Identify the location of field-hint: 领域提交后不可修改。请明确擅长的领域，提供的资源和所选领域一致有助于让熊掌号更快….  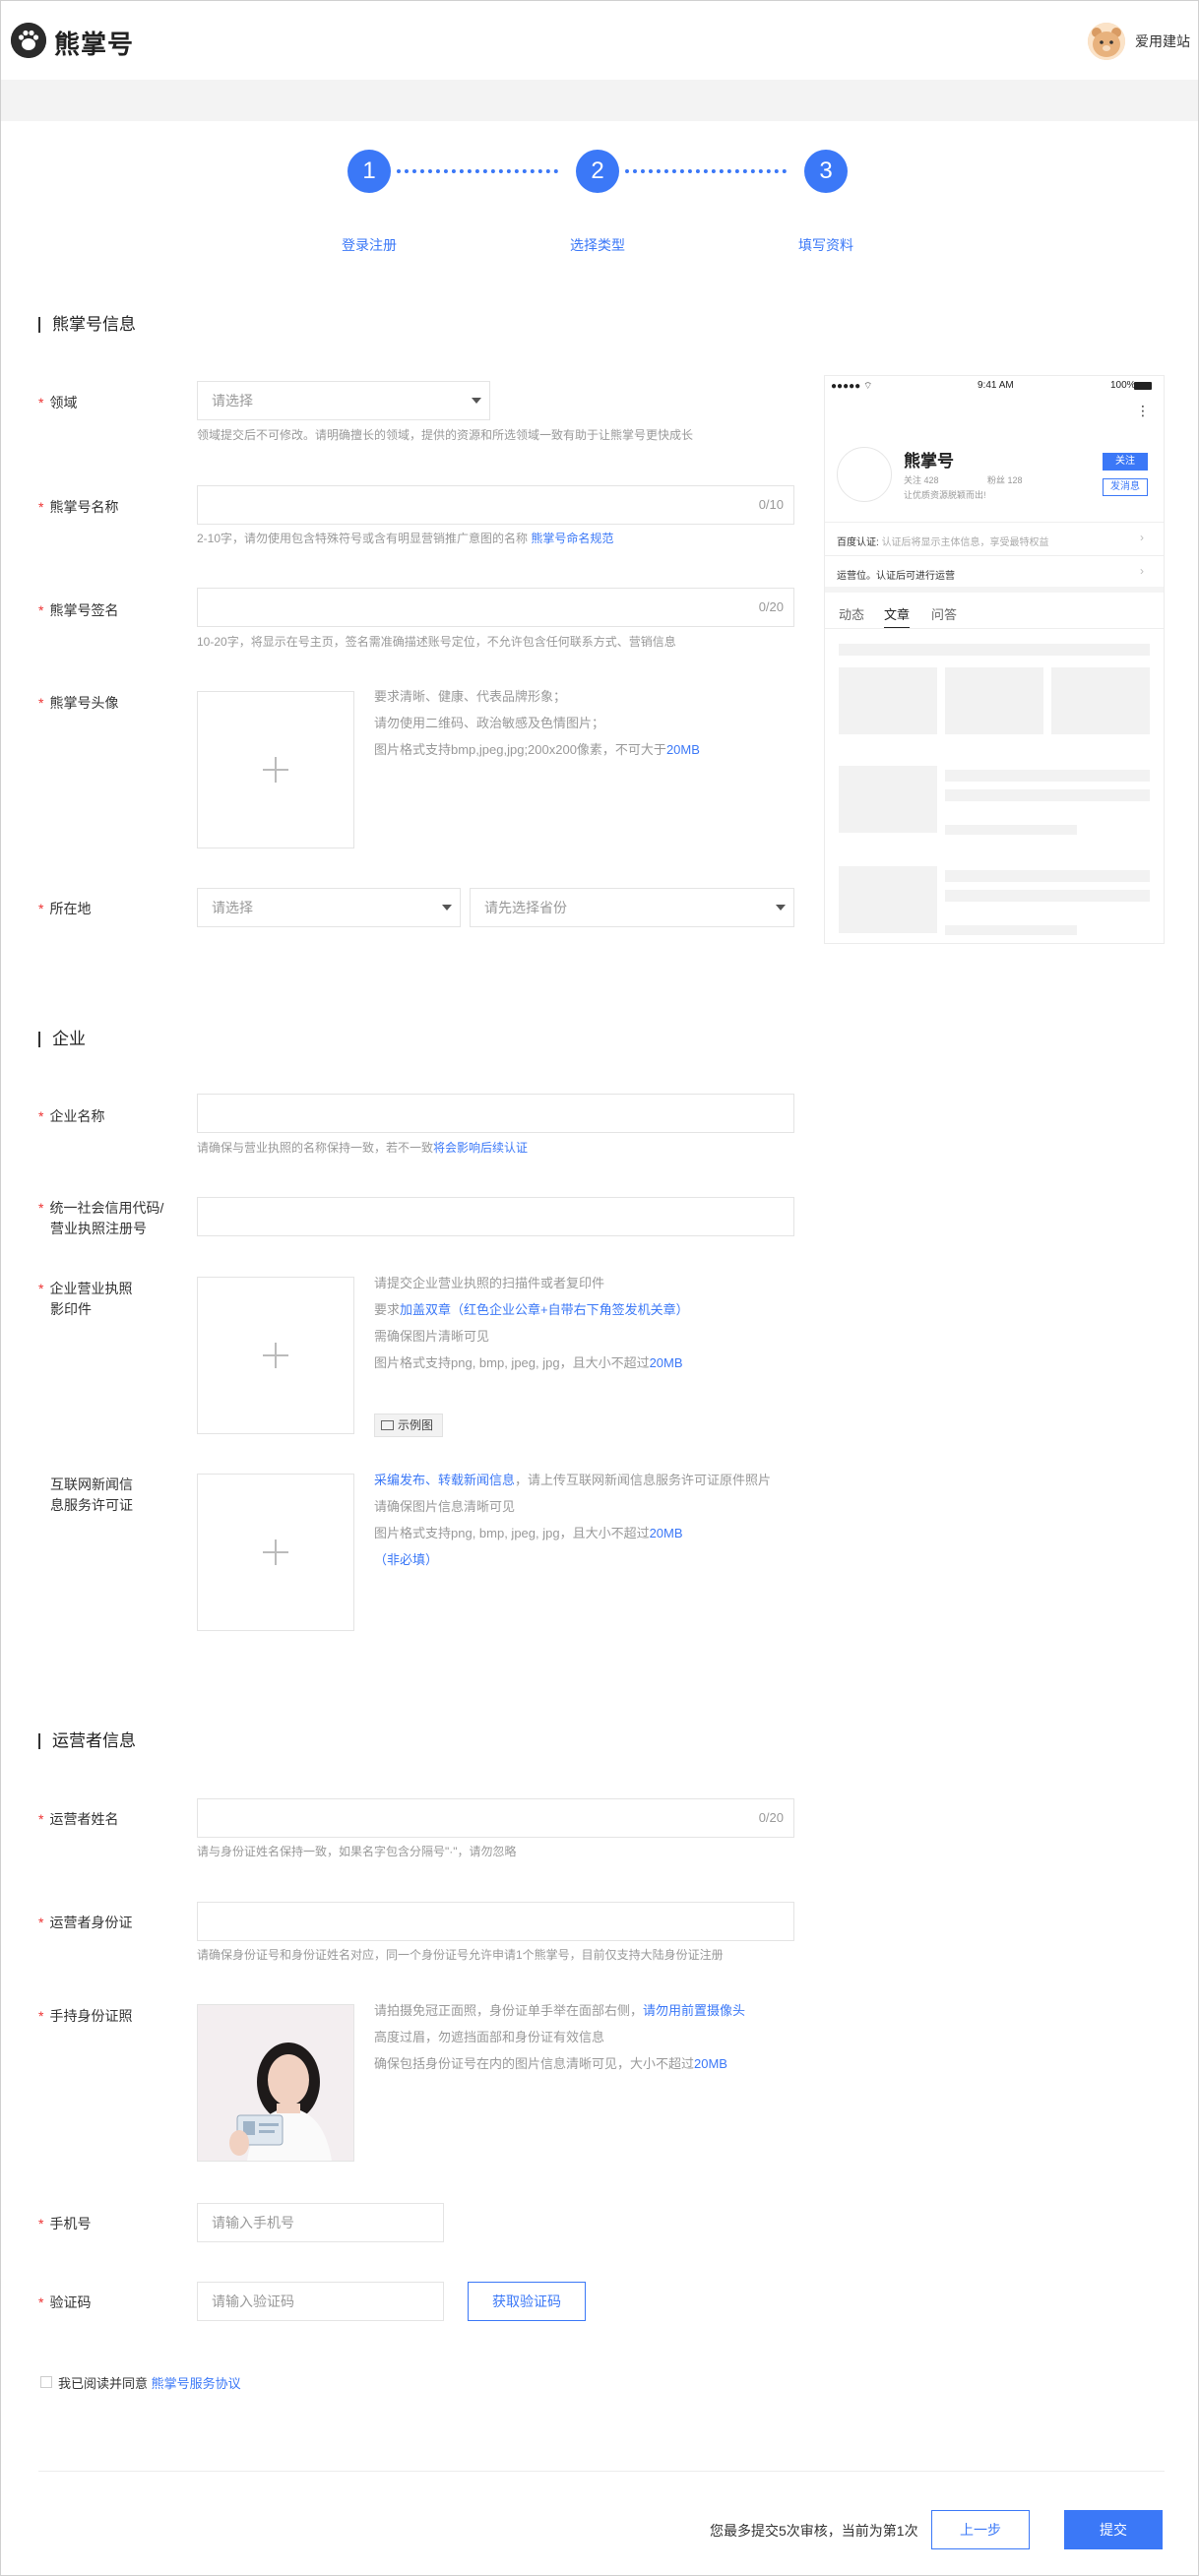
(445, 435).